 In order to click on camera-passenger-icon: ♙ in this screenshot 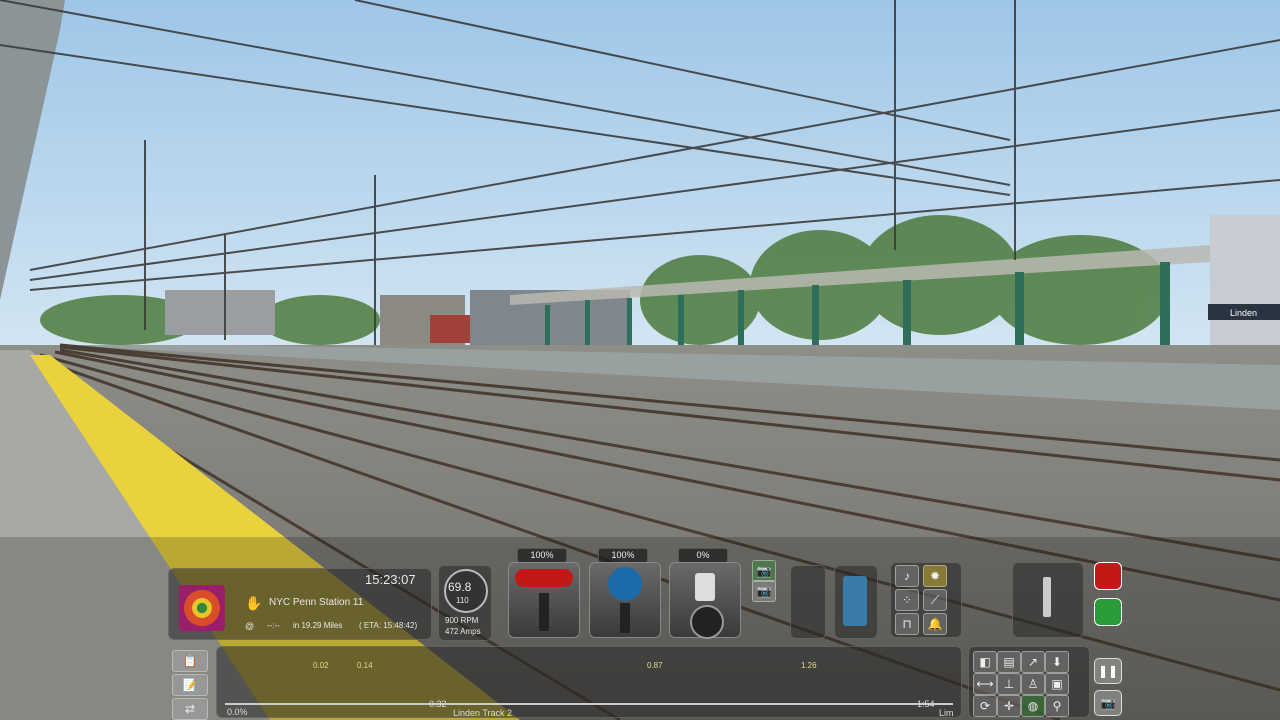, I will do `click(1033, 684)`.